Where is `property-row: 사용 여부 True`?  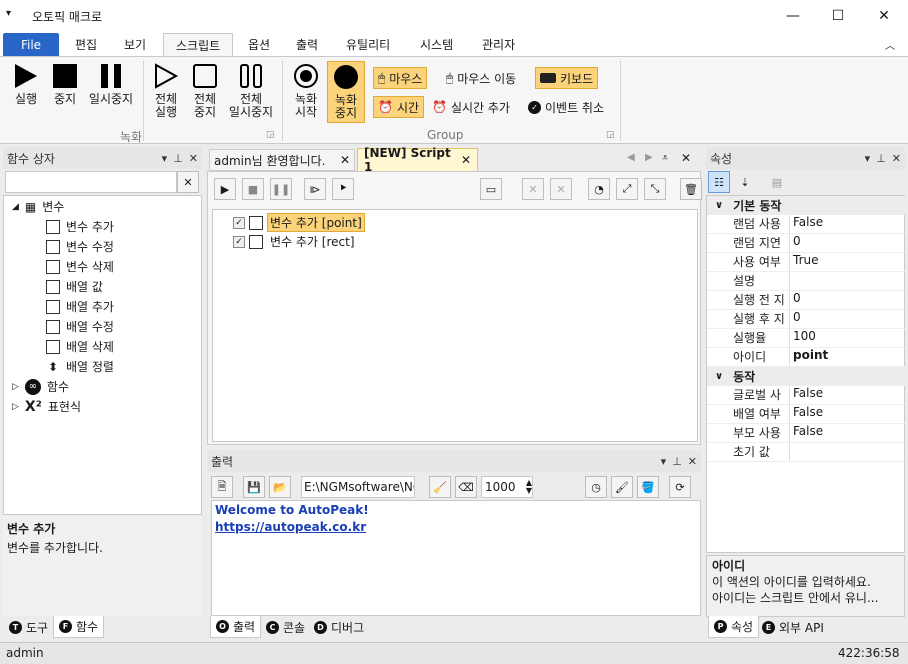 property-row: 사용 여부 True is located at coordinates (806, 262).